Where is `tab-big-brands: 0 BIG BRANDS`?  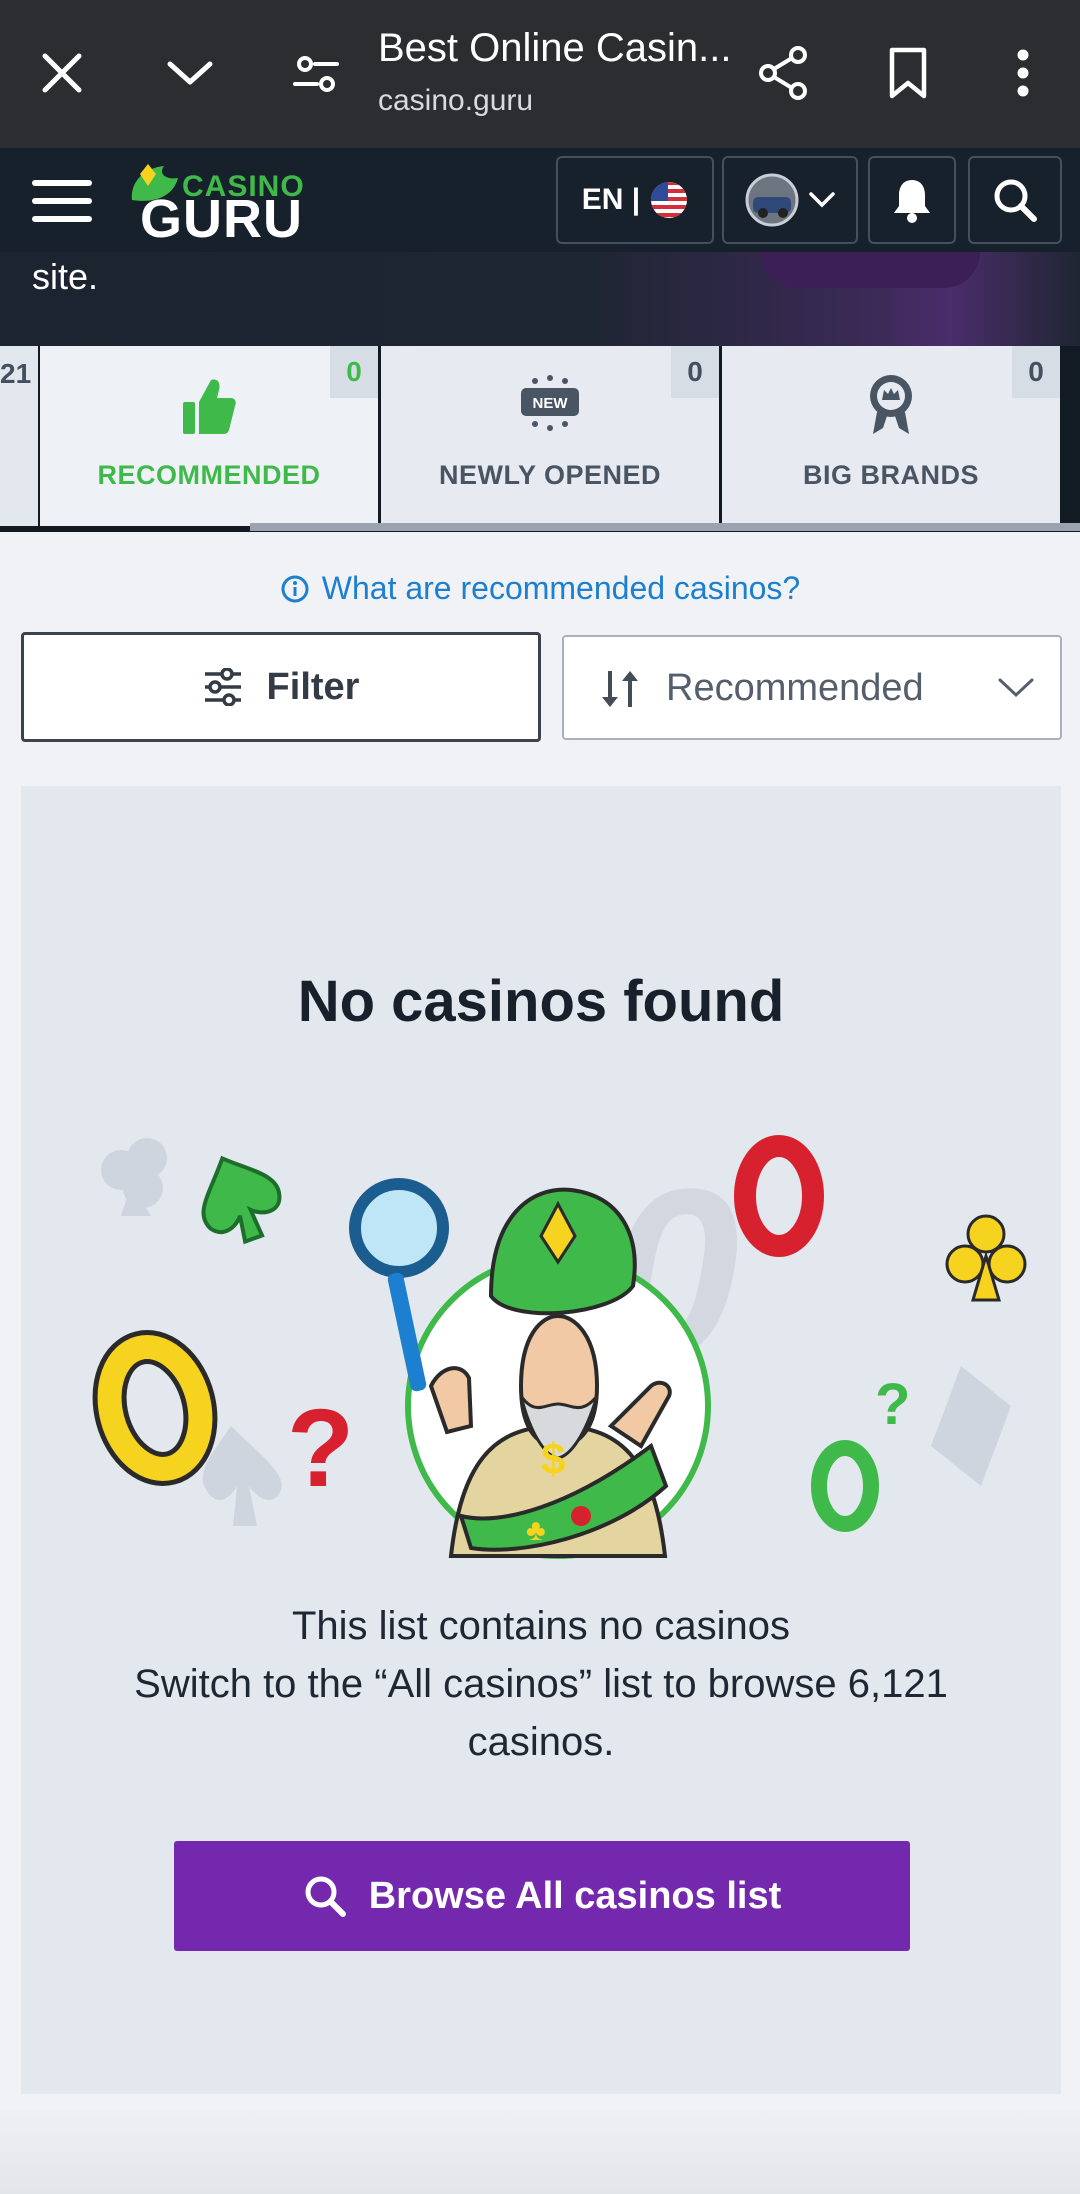 tab-big-brands: 0 BIG BRANDS is located at coordinates (891, 436).